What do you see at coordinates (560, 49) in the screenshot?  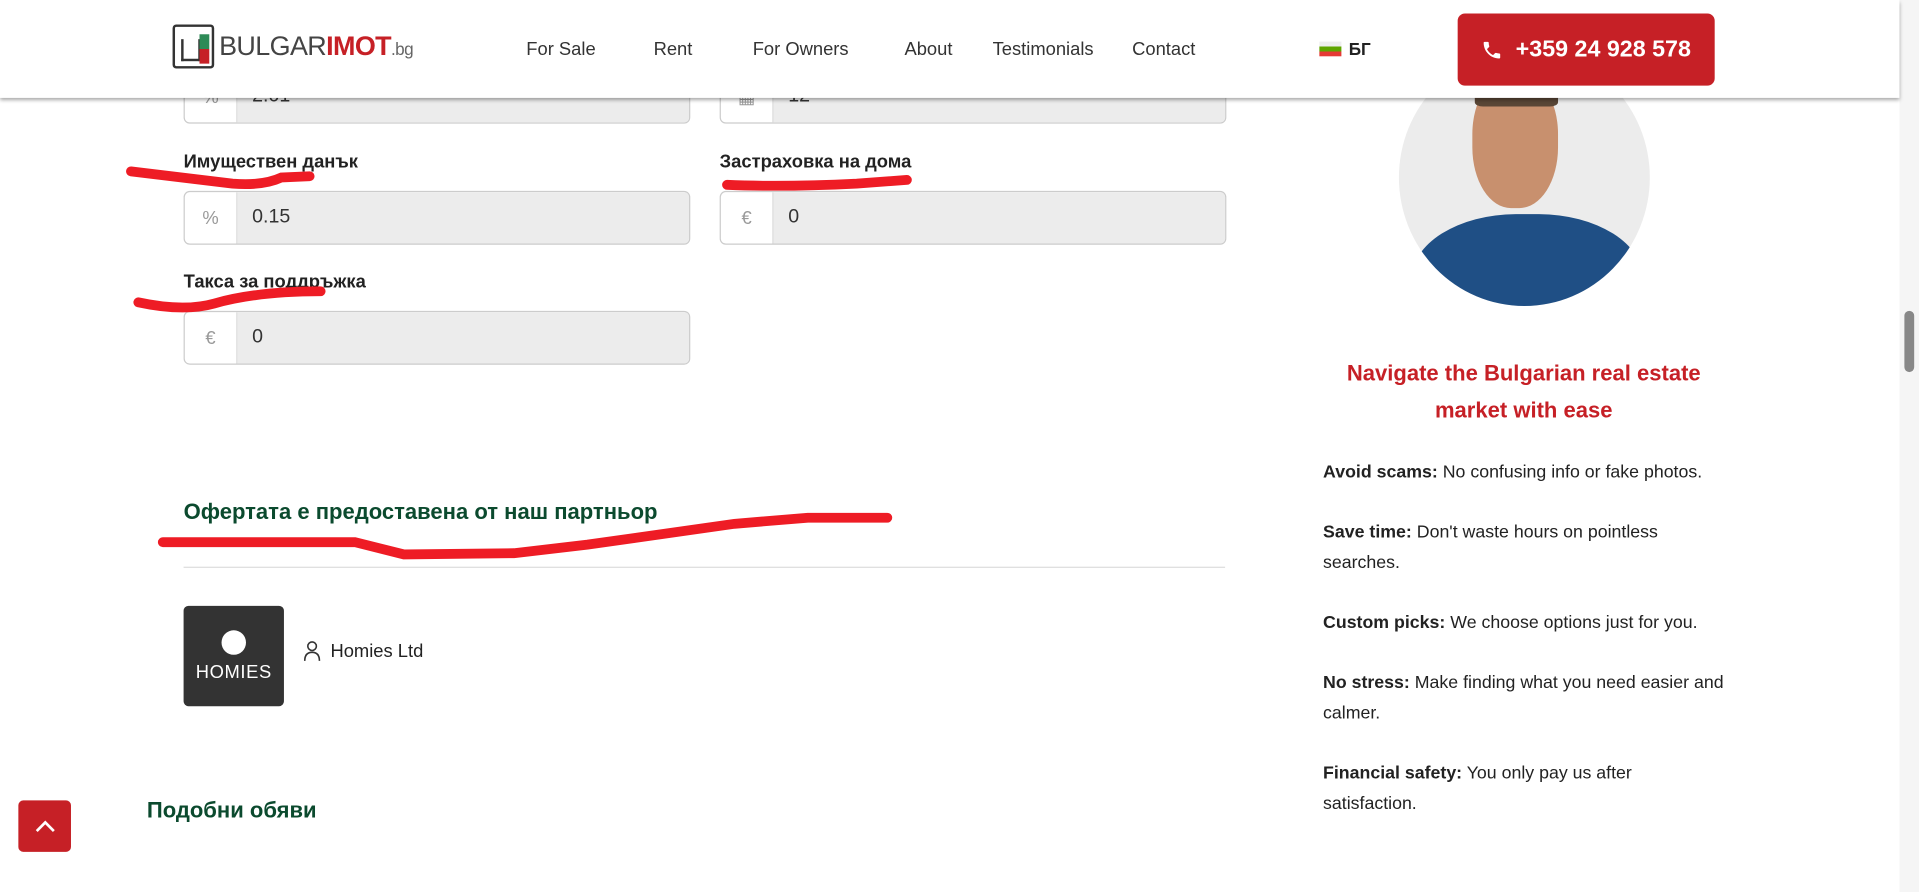 I see `nav-for-sale: For Sale` at bounding box center [560, 49].